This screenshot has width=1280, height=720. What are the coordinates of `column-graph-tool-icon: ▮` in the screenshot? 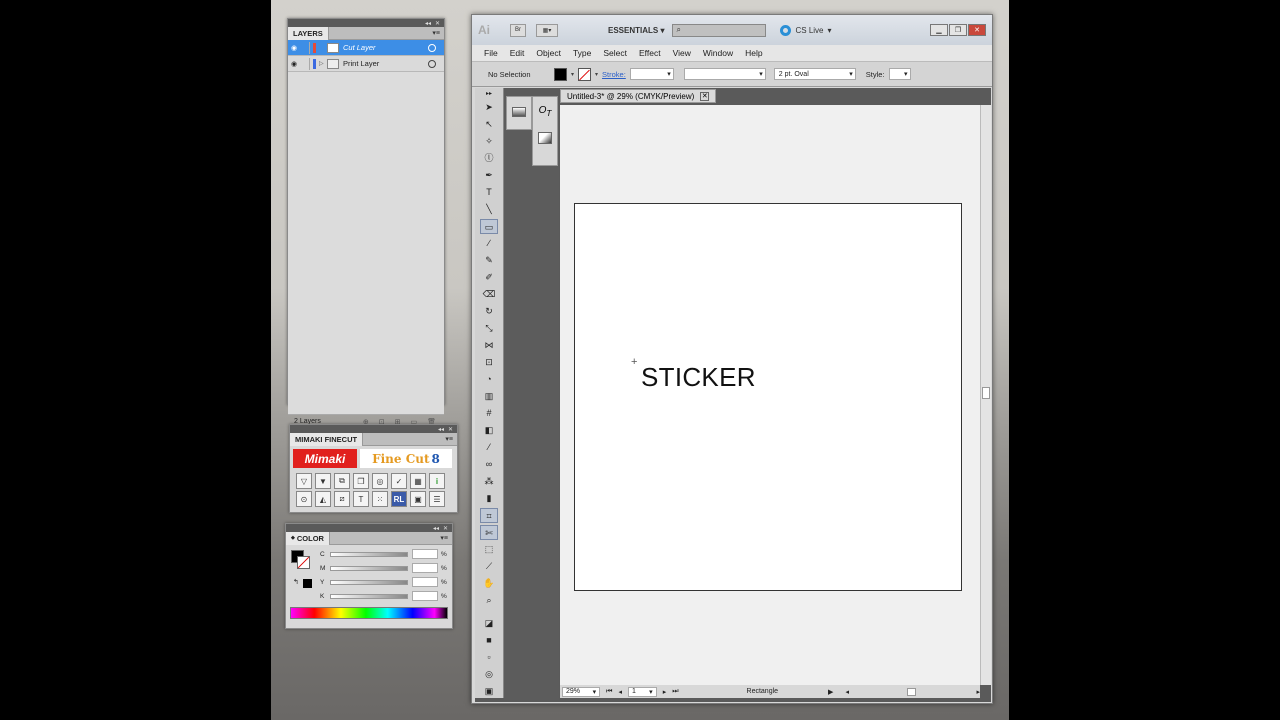 It's located at (489, 498).